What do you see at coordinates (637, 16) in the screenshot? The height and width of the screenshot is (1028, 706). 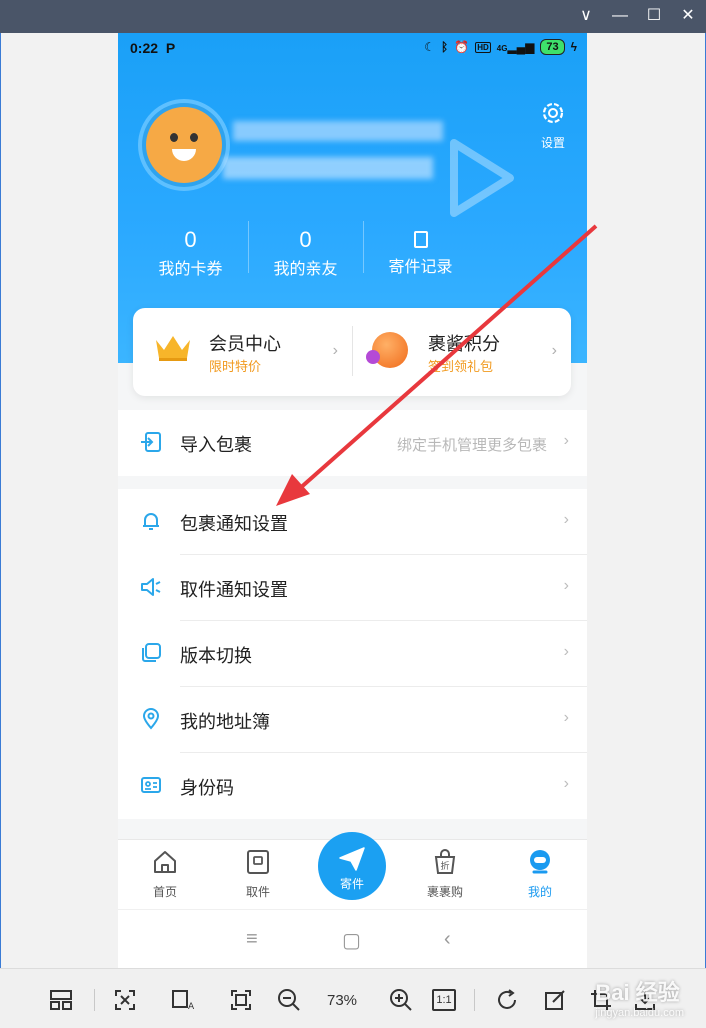 I see `window-controls: ∨ — ☐ ✕` at bounding box center [637, 16].